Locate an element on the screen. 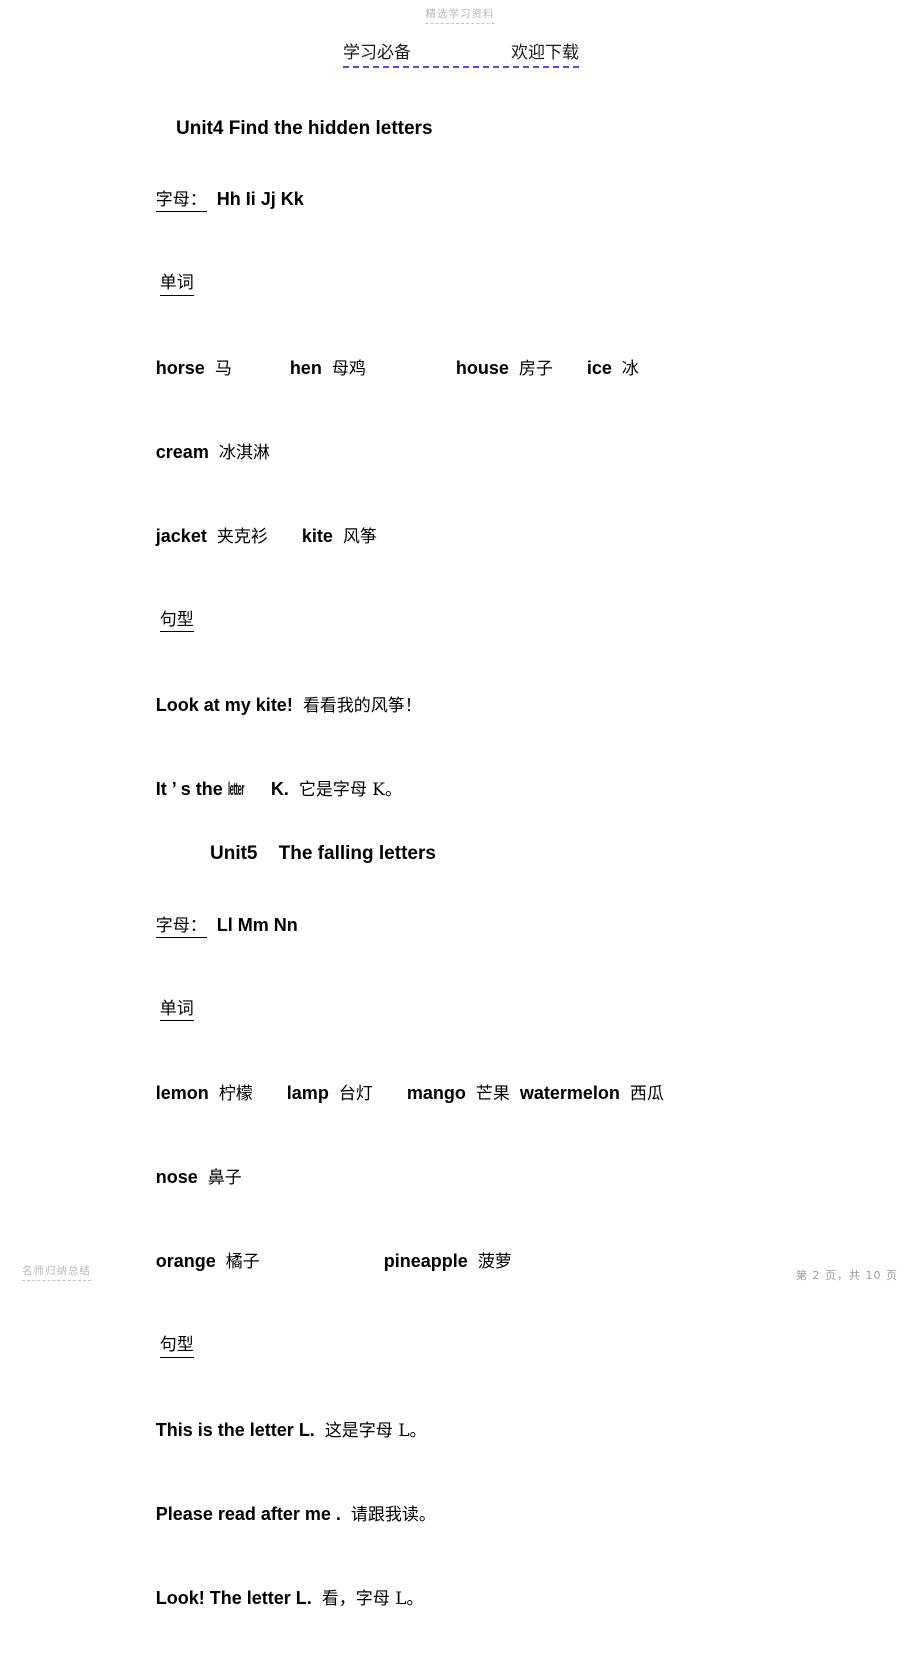 Image resolution: width=920 pixels, height=1653 pixels. unit5-word-row-1: lemon 柠檬 lamp 台灯 mango 芒果 watermelon 西瓜 is located at coordinates (488, 1094).